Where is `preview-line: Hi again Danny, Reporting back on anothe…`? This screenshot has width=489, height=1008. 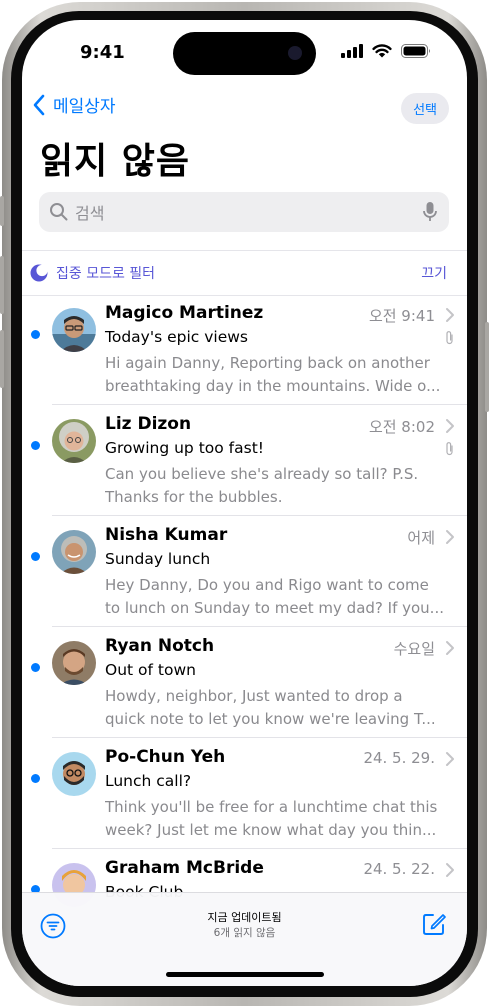 preview-line: Hi again Danny, Reporting back on anothe… is located at coordinates (267, 363).